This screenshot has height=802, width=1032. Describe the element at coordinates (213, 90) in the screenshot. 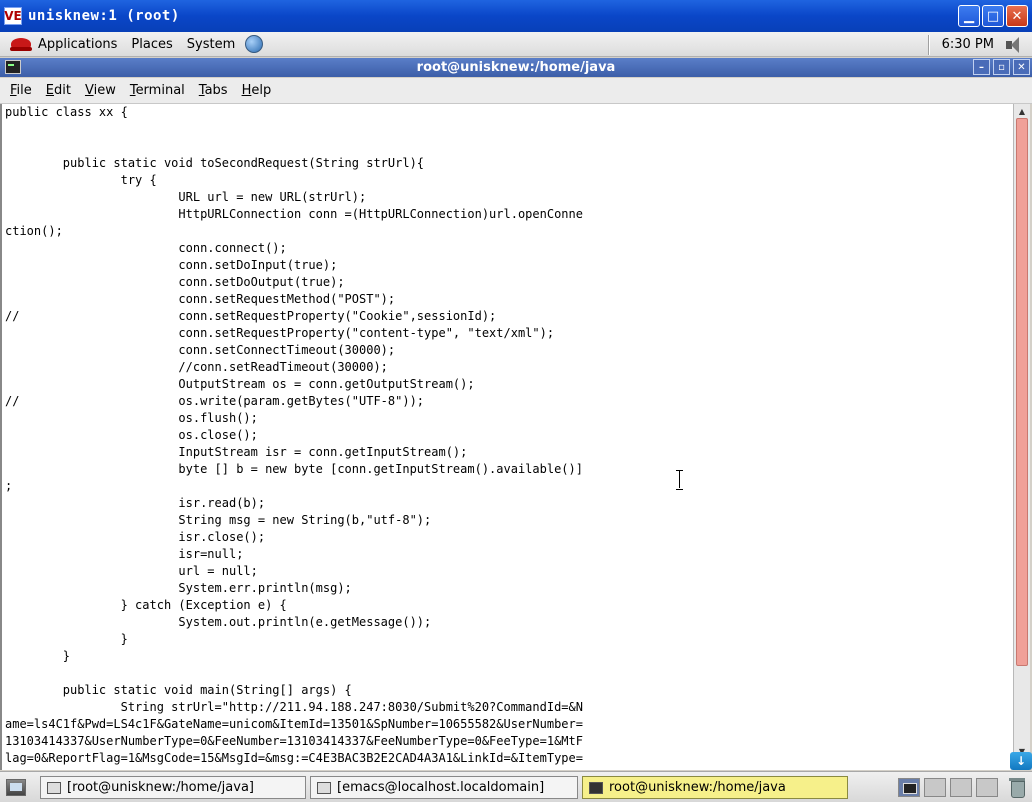

I see `menu-tabs: Tabs` at that location.